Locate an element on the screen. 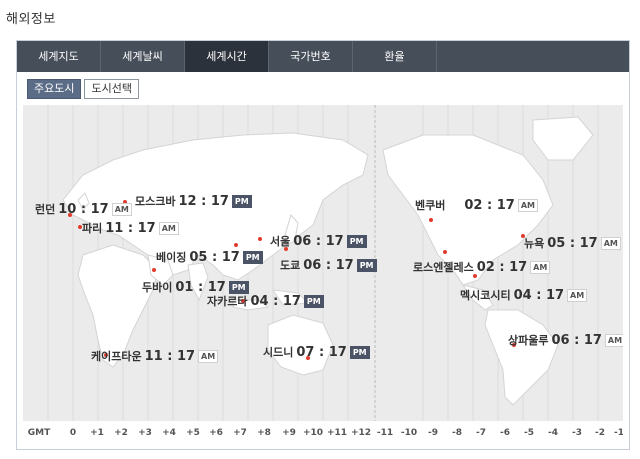  gmt-offset: +7 is located at coordinates (240, 433).